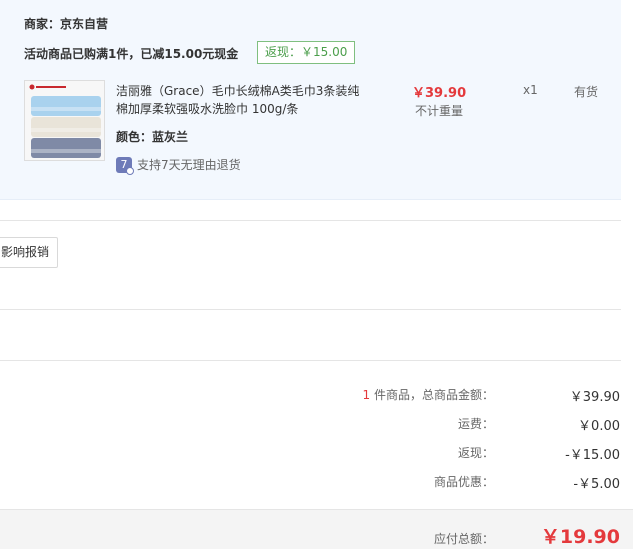 The width and height of the screenshot is (633, 549). Describe the element at coordinates (596, 484) in the screenshot. I see `discount-value: -￥5.00` at that location.